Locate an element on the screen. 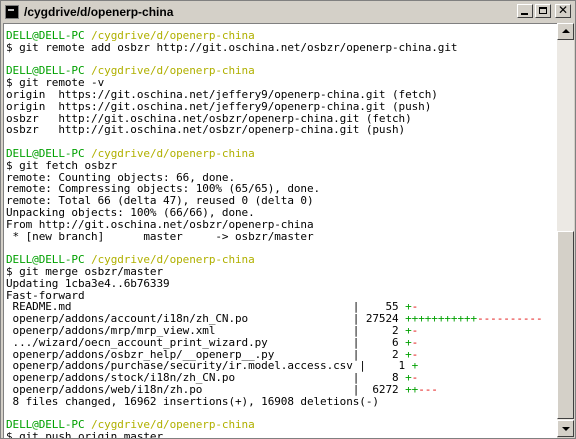 Image resolution: width=576 pixels, height=439 pixels. down-arrow-icon is located at coordinates (566, 429).